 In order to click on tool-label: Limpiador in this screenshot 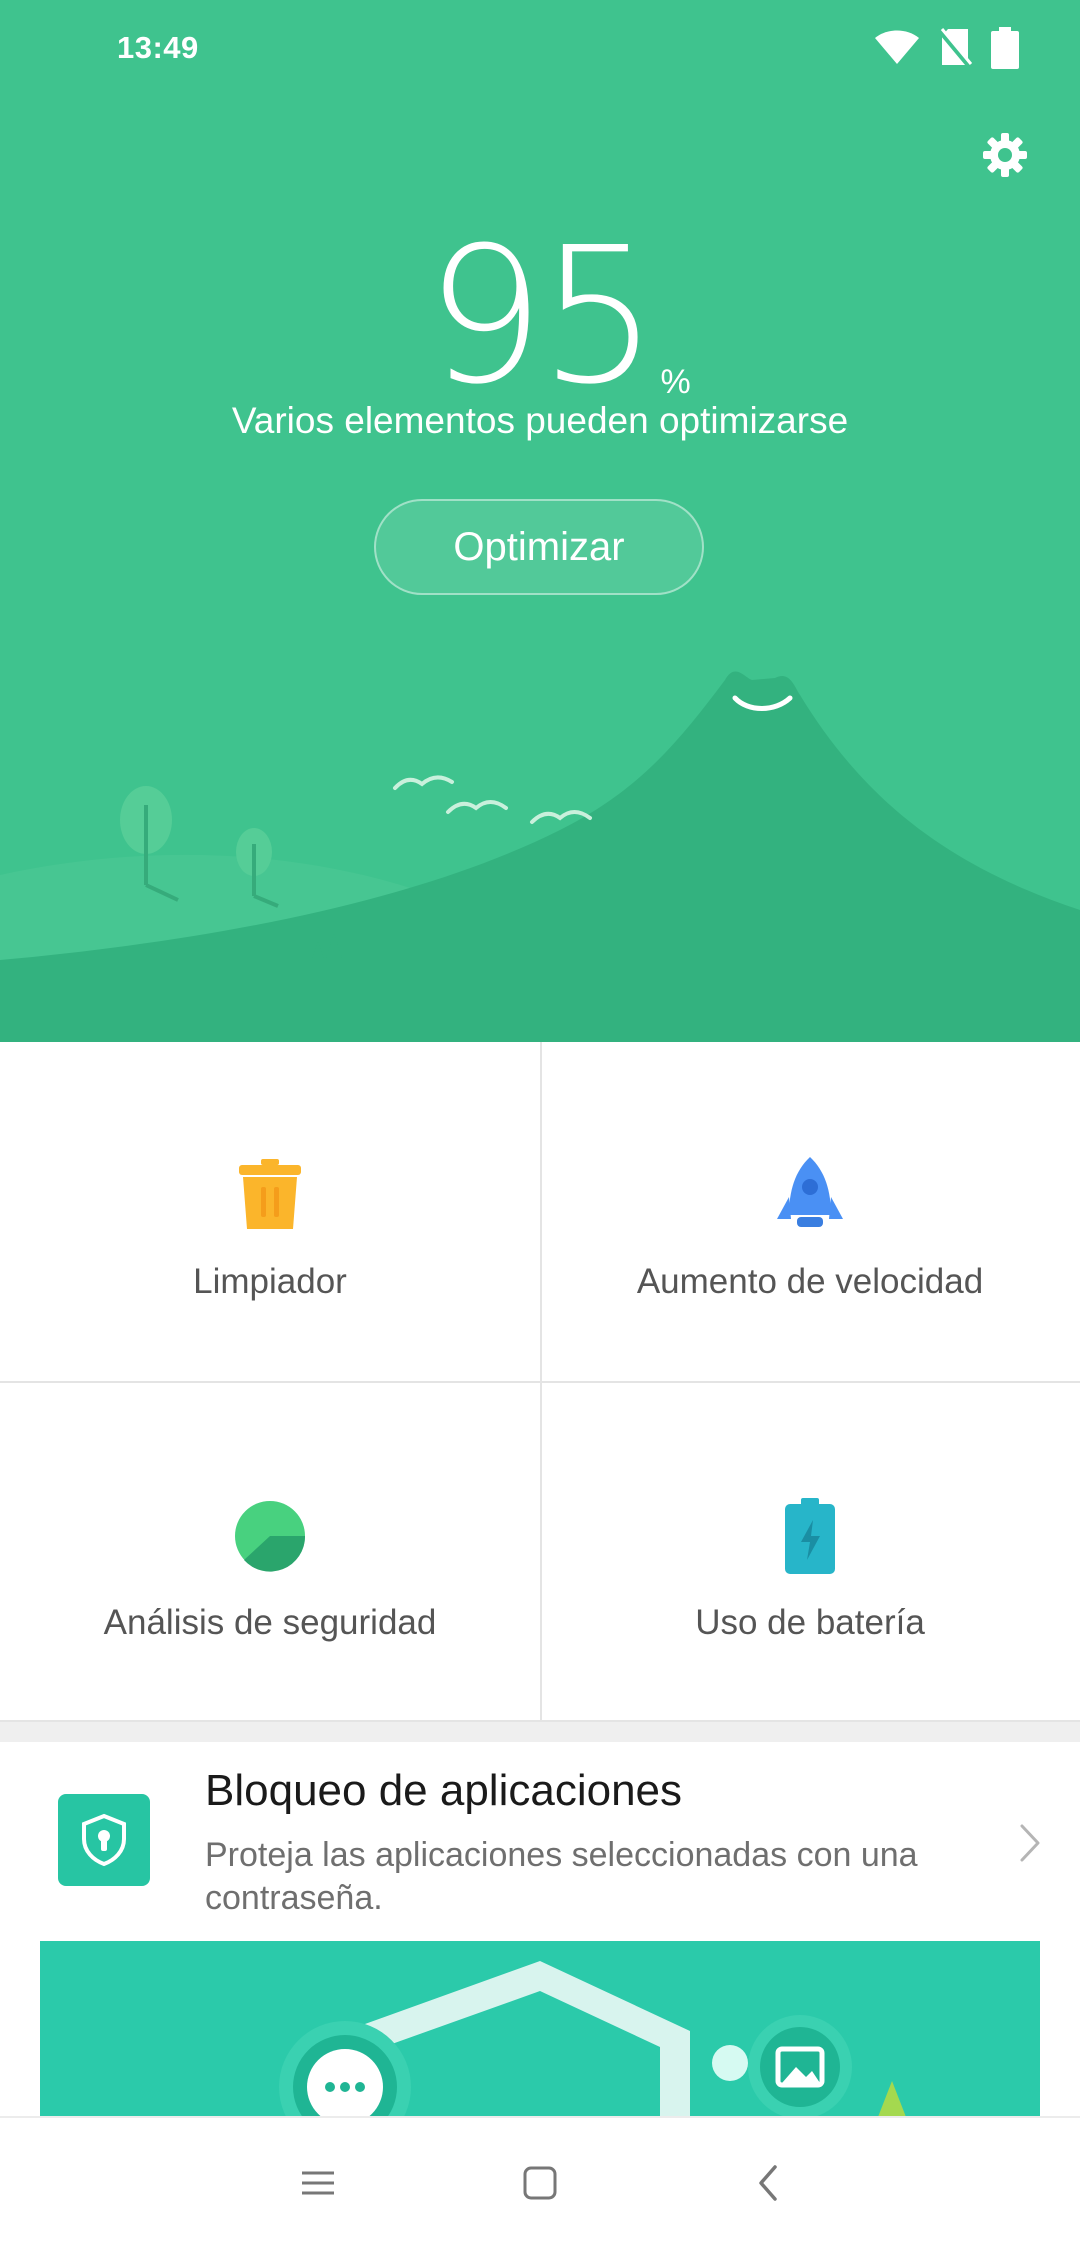, I will do `click(270, 1281)`.